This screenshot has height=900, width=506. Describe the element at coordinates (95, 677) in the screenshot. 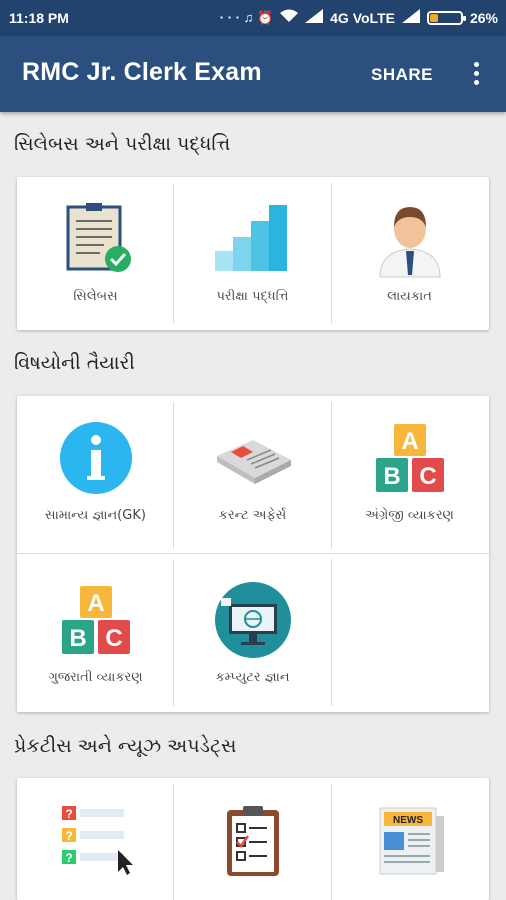

I see `tile-label-gujarati-grammar: ગુજરાતી વ્યાકરણ` at that location.